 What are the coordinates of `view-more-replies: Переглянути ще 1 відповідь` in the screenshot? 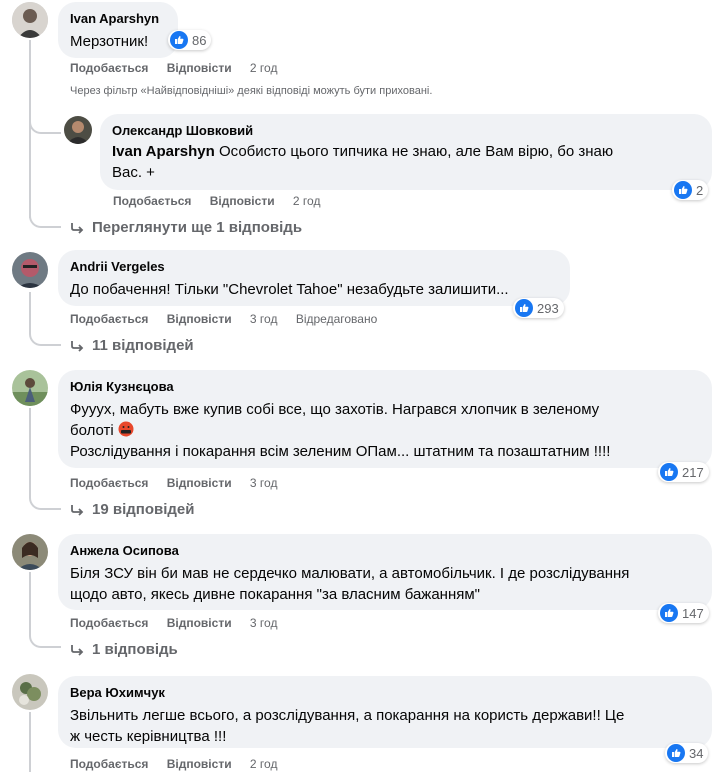 It's located at (186, 227).